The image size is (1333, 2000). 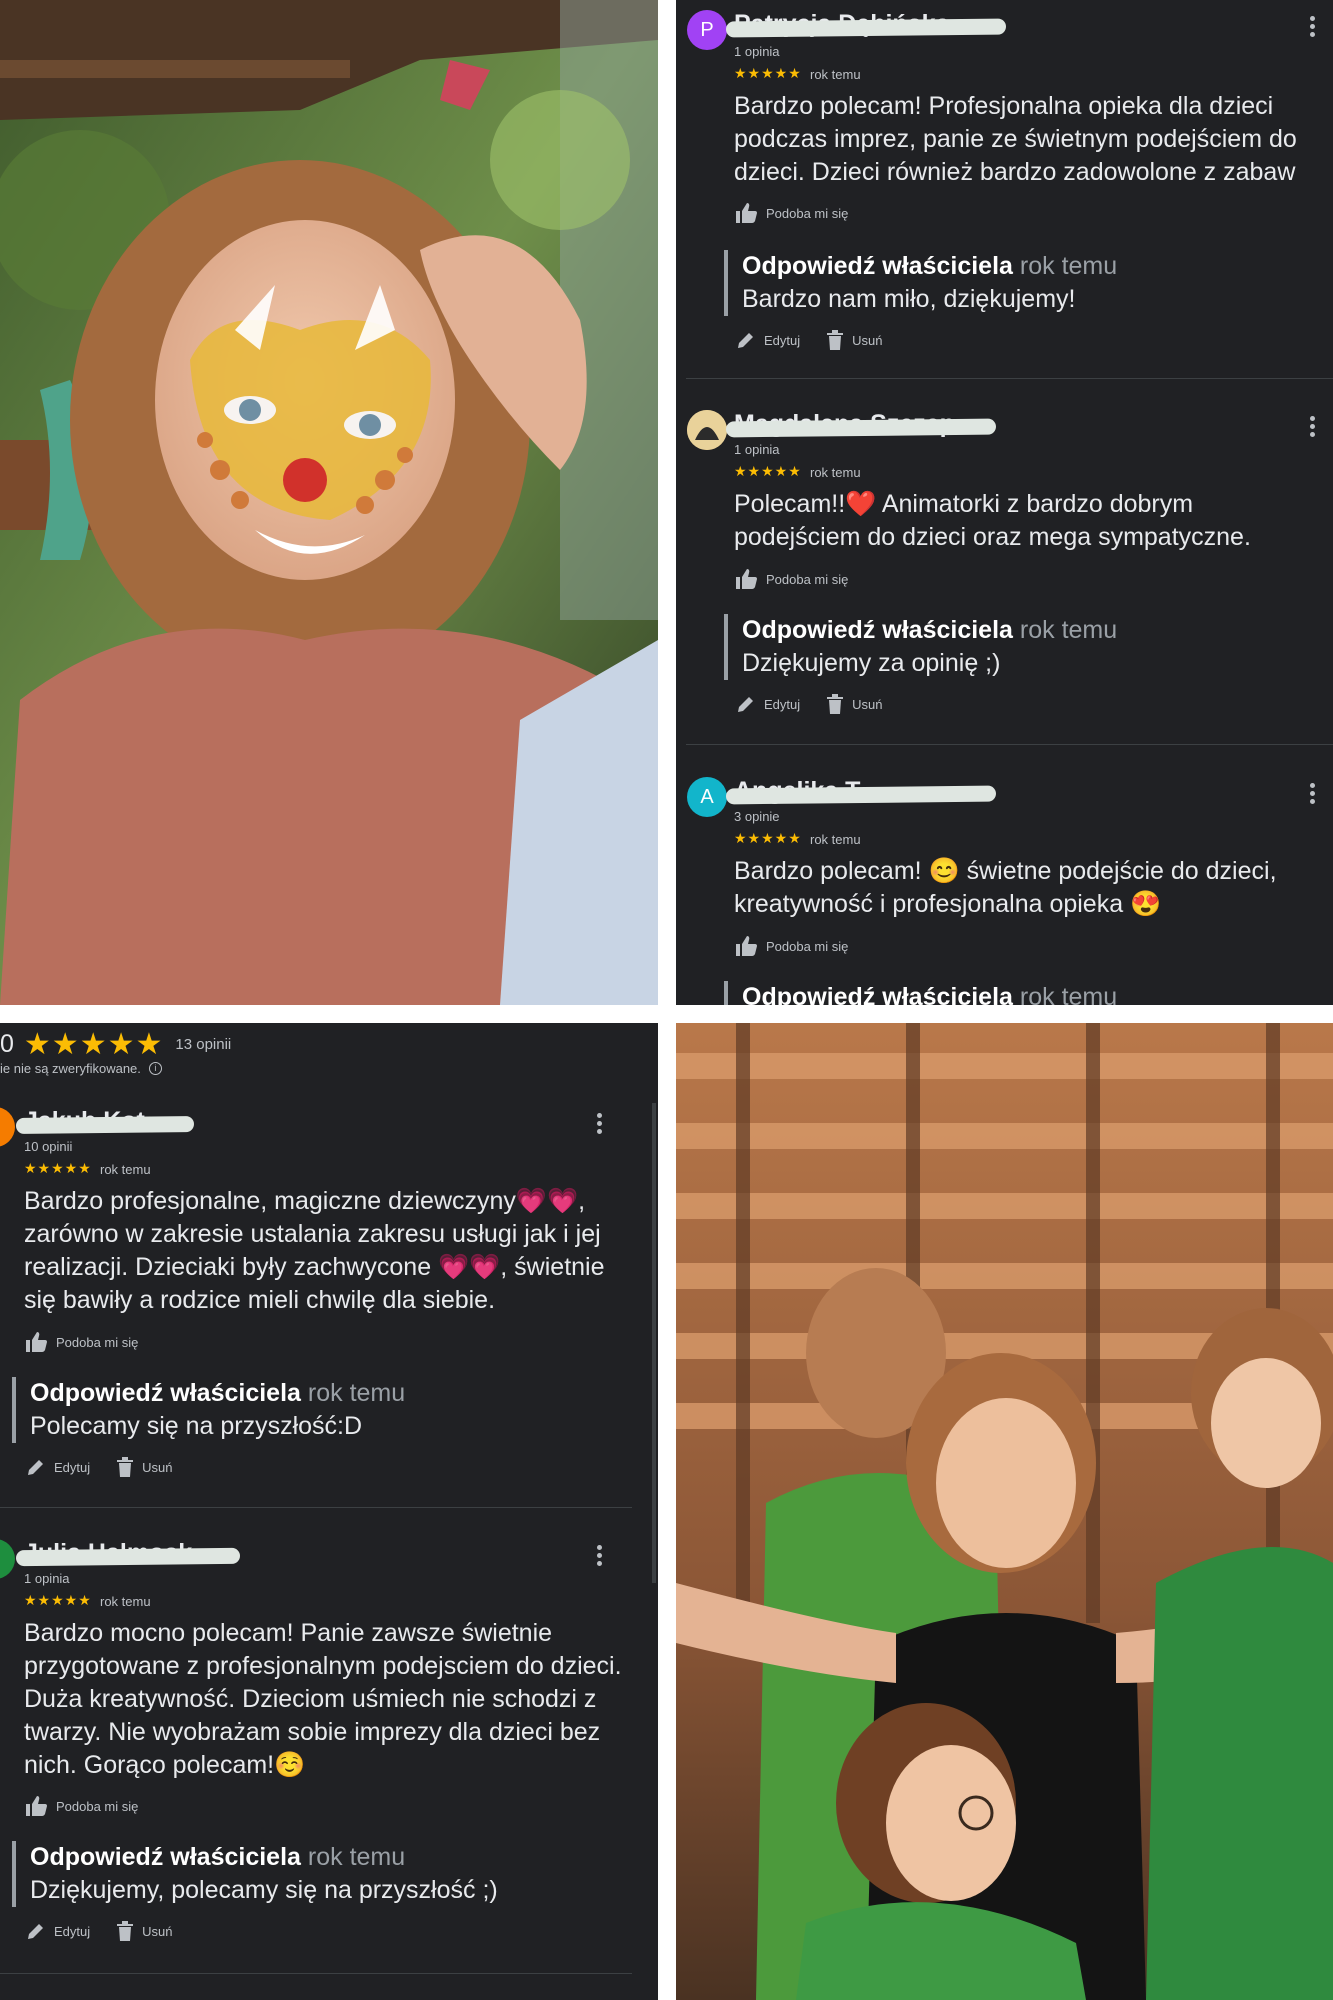 What do you see at coordinates (196, 1426) in the screenshot?
I see `reply-text: Polecamy się na przyszłość:D` at bounding box center [196, 1426].